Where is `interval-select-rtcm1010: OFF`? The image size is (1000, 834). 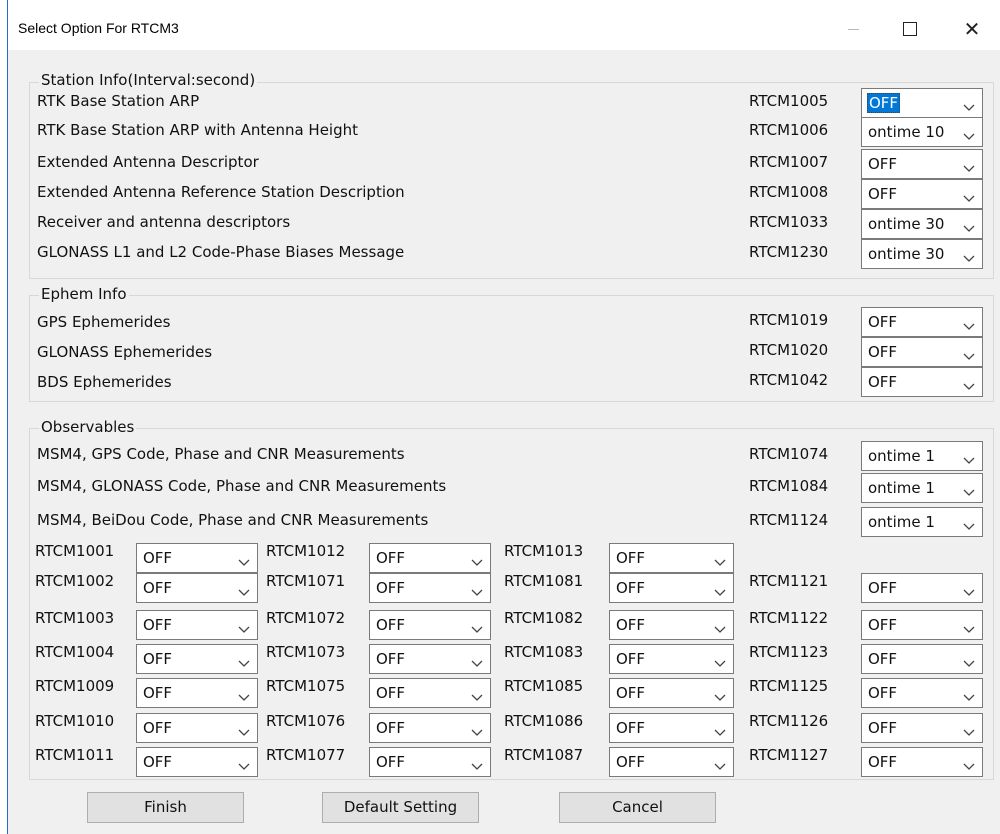 interval-select-rtcm1010: OFF is located at coordinates (197, 728).